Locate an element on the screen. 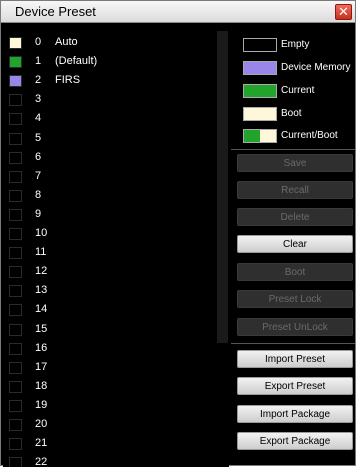 The image size is (356, 467). preset-row: 21 is located at coordinates (109, 444).